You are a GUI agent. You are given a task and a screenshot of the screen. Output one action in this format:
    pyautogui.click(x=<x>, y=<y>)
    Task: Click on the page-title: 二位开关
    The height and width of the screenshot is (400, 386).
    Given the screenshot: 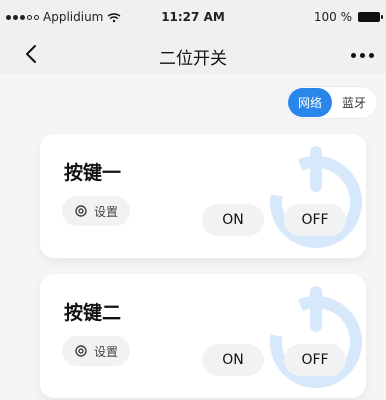 What is the action you would take?
    pyautogui.click(x=193, y=59)
    